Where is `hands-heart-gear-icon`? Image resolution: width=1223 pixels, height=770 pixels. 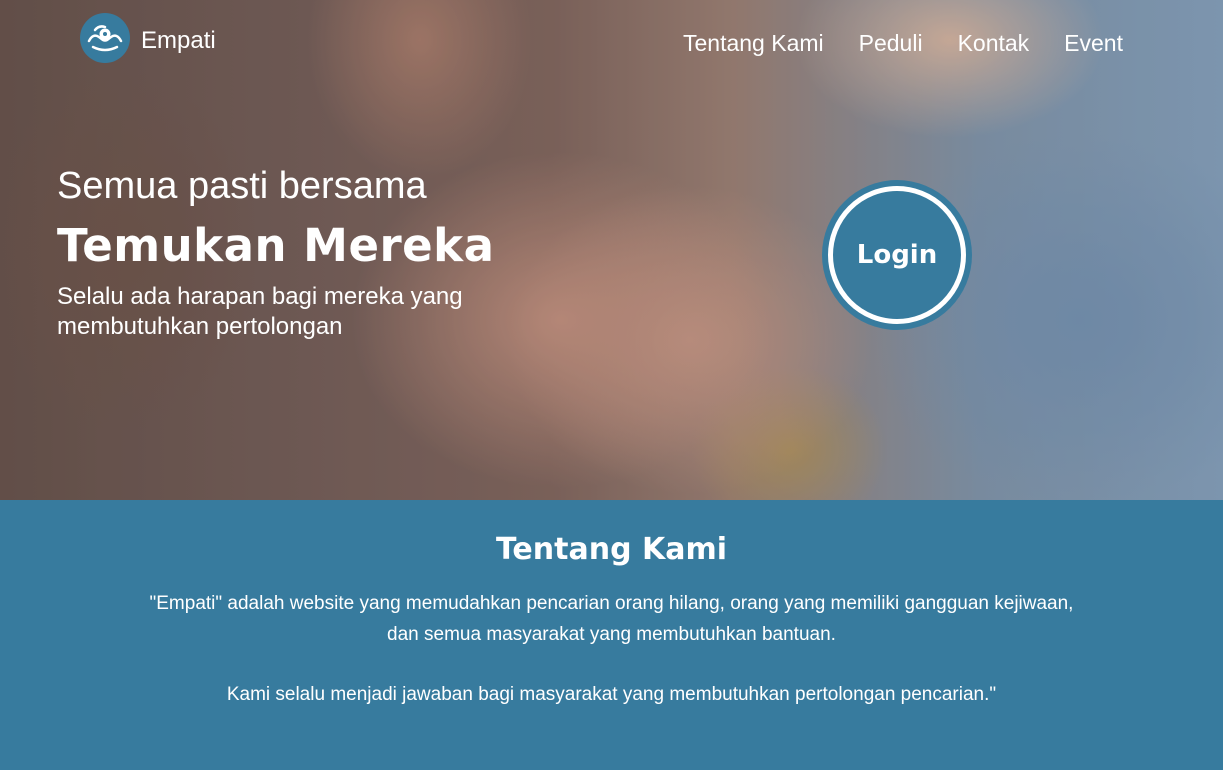
hands-heart-gear-icon is located at coordinates (105, 38).